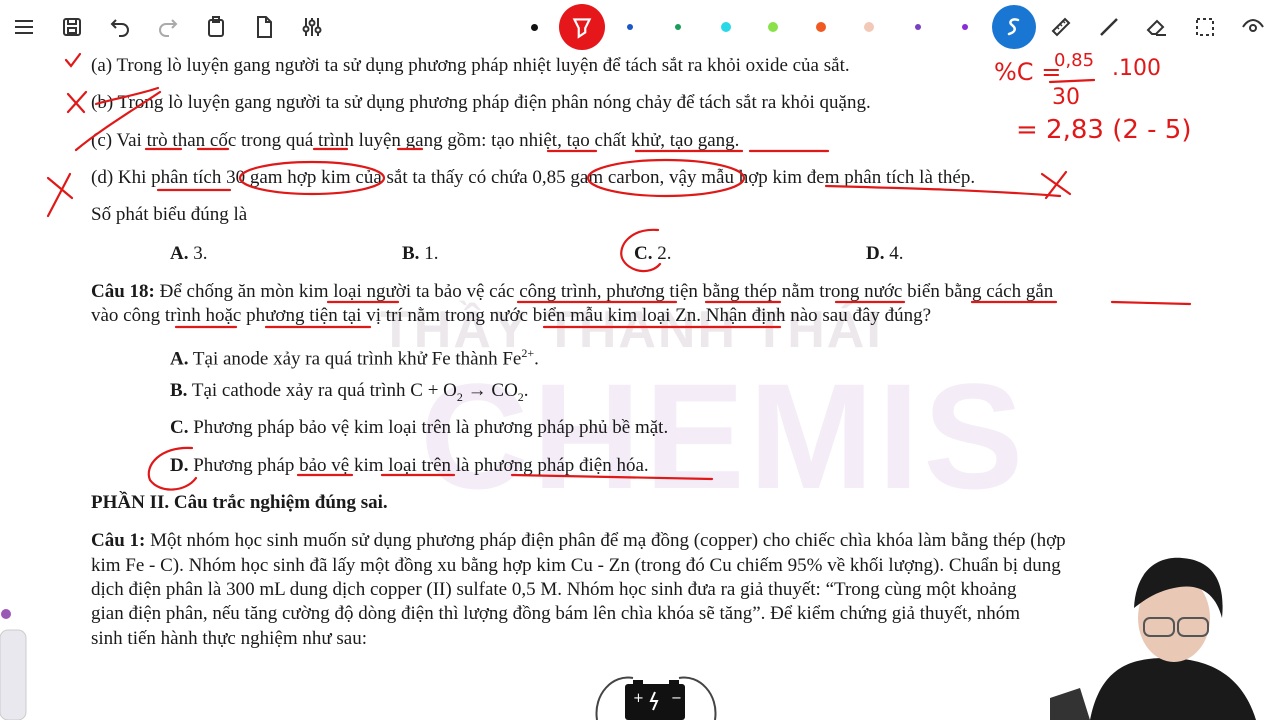 This screenshot has height=720, width=1280. What do you see at coordinates (169, 214) in the screenshot?
I see `q17-prompt: Số phát biểu đúng là` at bounding box center [169, 214].